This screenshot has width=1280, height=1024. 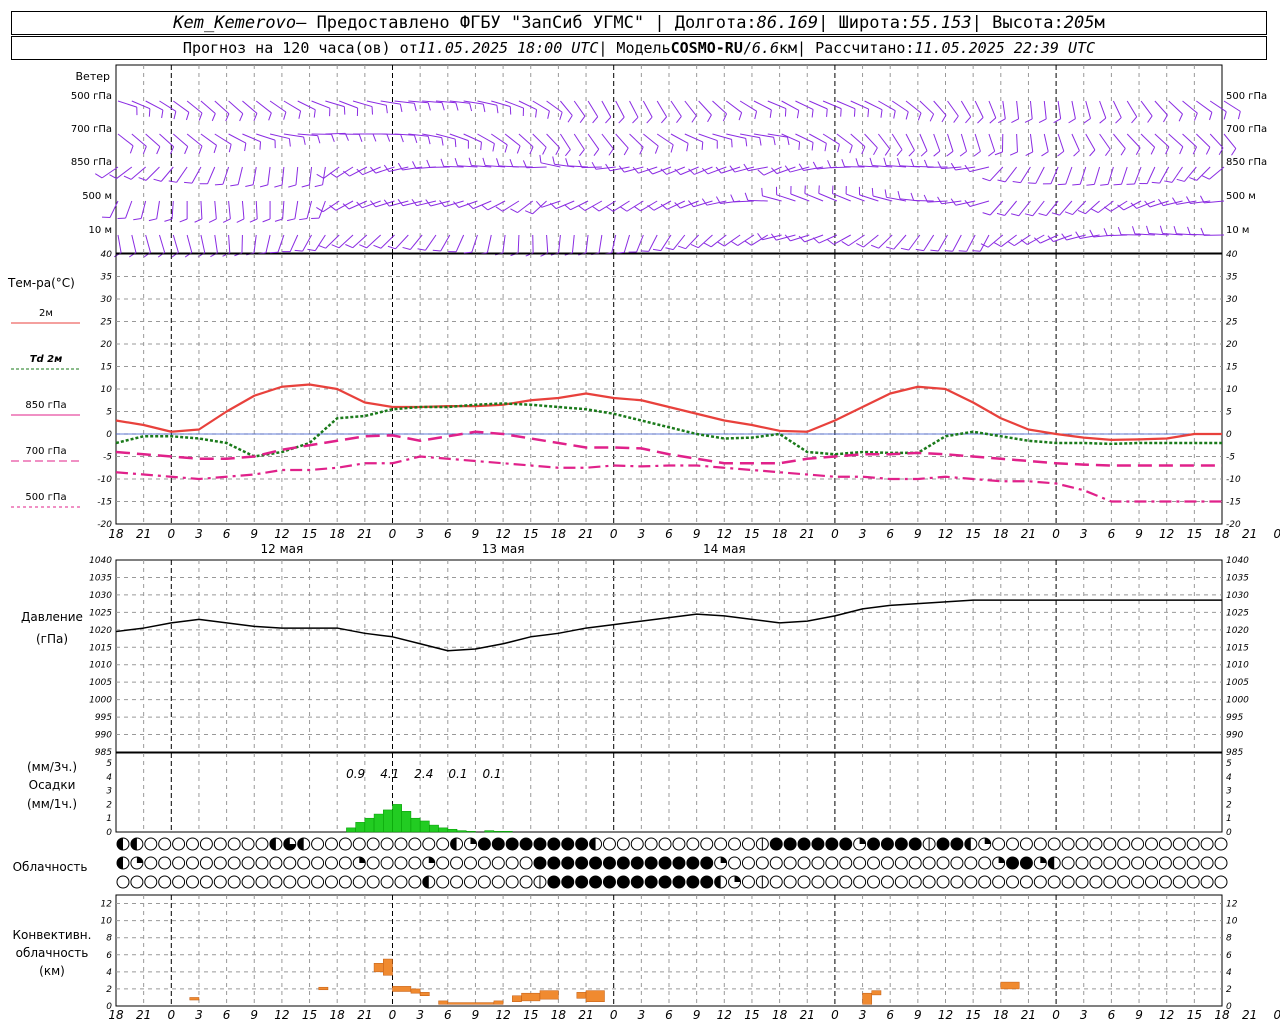 What do you see at coordinates (1001, 534) in the screenshot?
I see `time-tick: 18` at bounding box center [1001, 534].